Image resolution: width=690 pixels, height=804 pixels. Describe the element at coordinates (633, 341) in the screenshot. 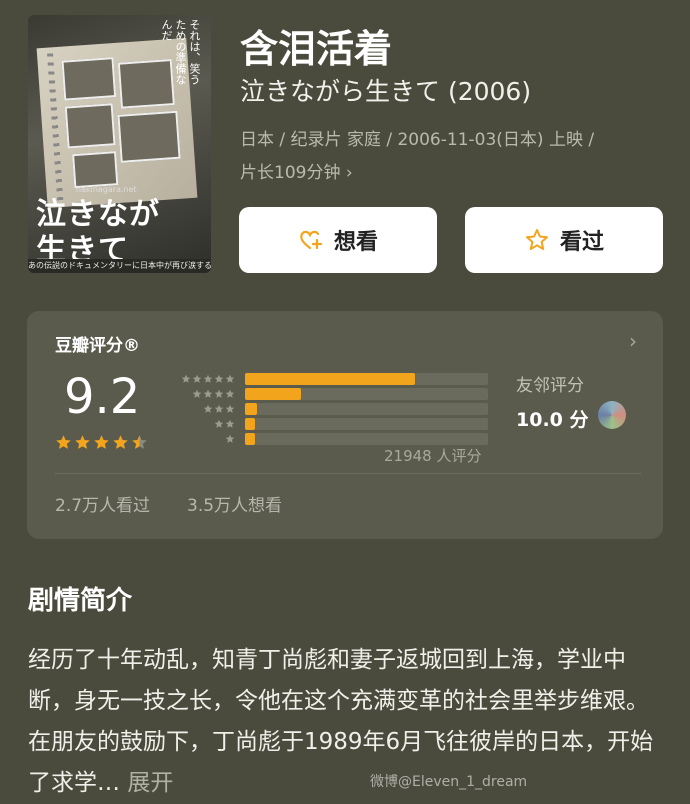

I see `chevron-right-icon: ›` at that location.